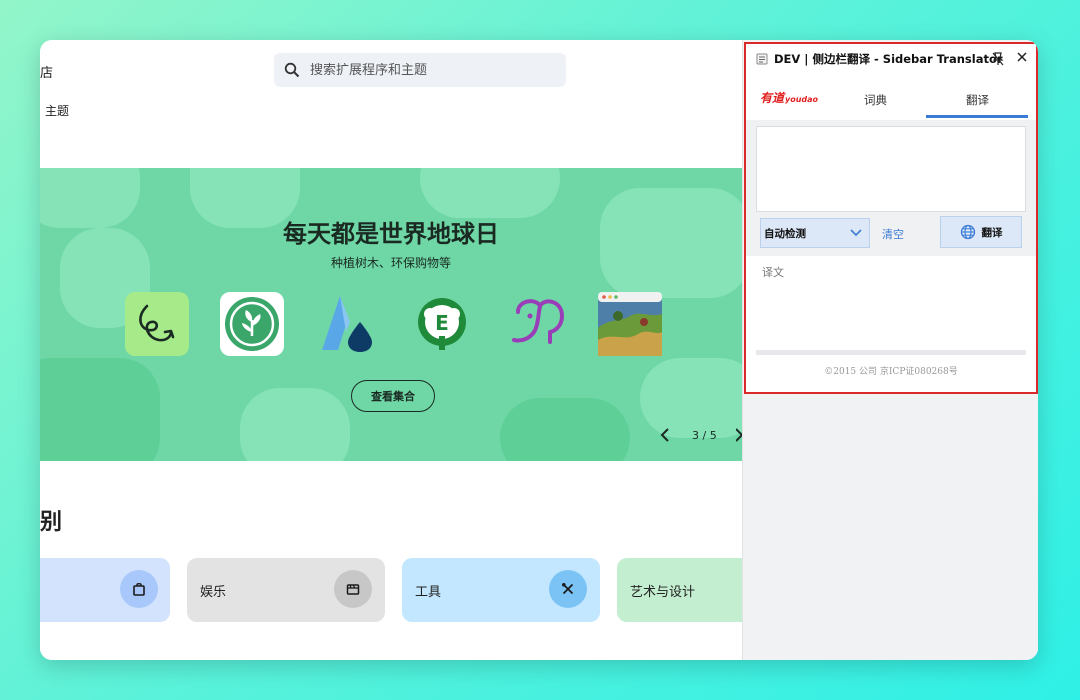  Describe the element at coordinates (888, 59) in the screenshot. I see `panel-title: DEV | 侧边栏翻译 - Sidebar Translator` at that location.